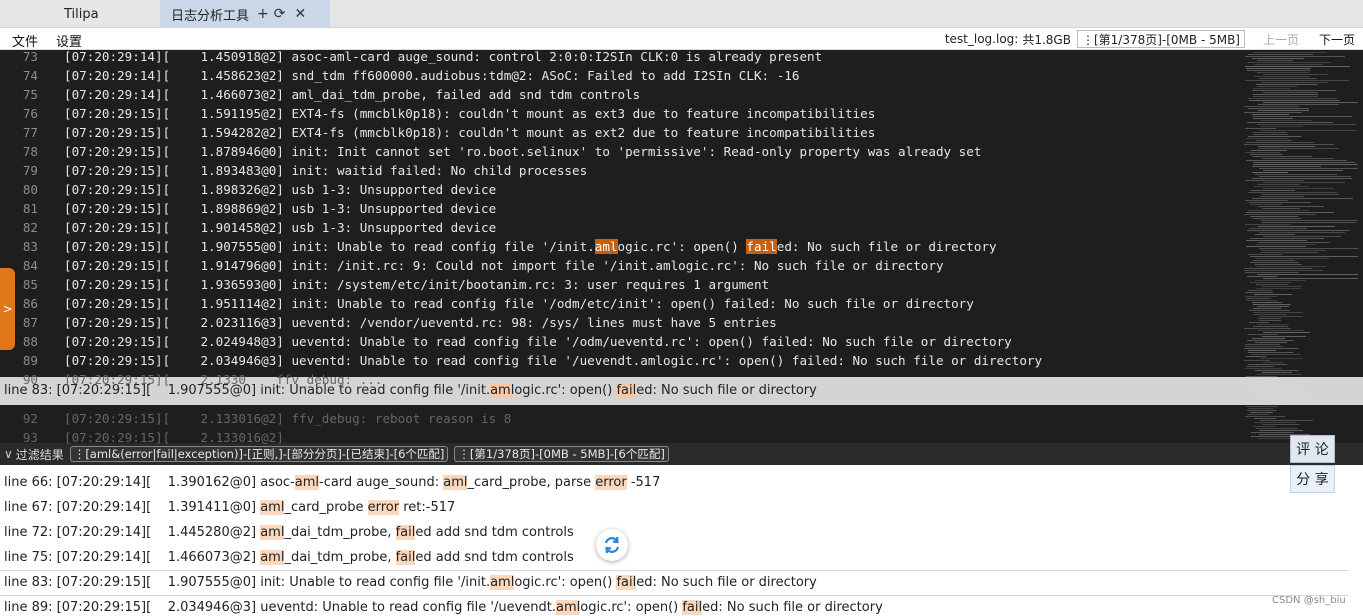  What do you see at coordinates (7, 309) in the screenshot?
I see `side-panel-toggle: >` at bounding box center [7, 309].